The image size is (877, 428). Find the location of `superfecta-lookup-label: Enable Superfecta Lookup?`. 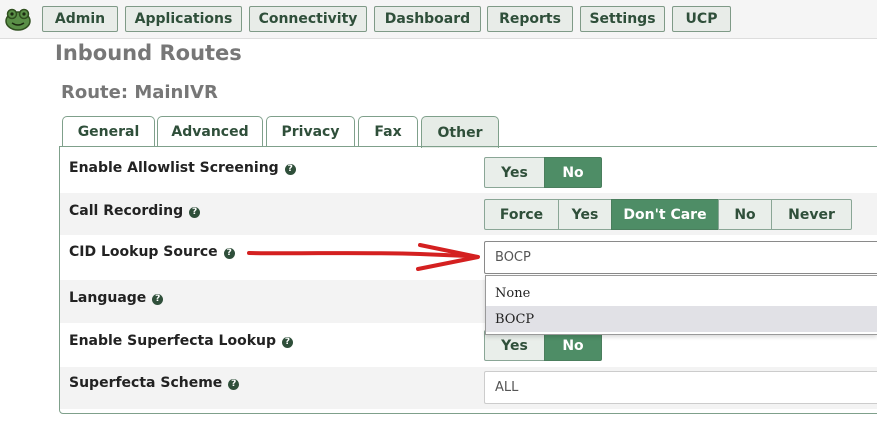

superfecta-lookup-label: Enable Superfecta Lookup? is located at coordinates (181, 341).